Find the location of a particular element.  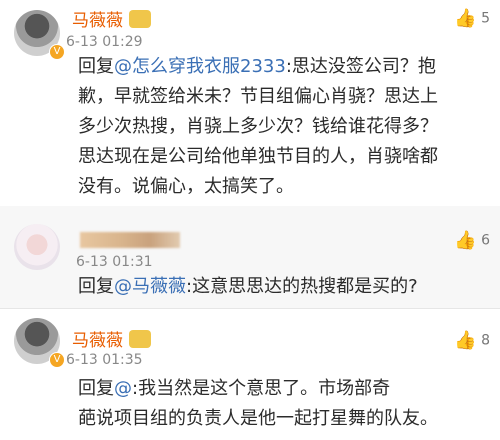

mention-link: @ is located at coordinates (123, 388).